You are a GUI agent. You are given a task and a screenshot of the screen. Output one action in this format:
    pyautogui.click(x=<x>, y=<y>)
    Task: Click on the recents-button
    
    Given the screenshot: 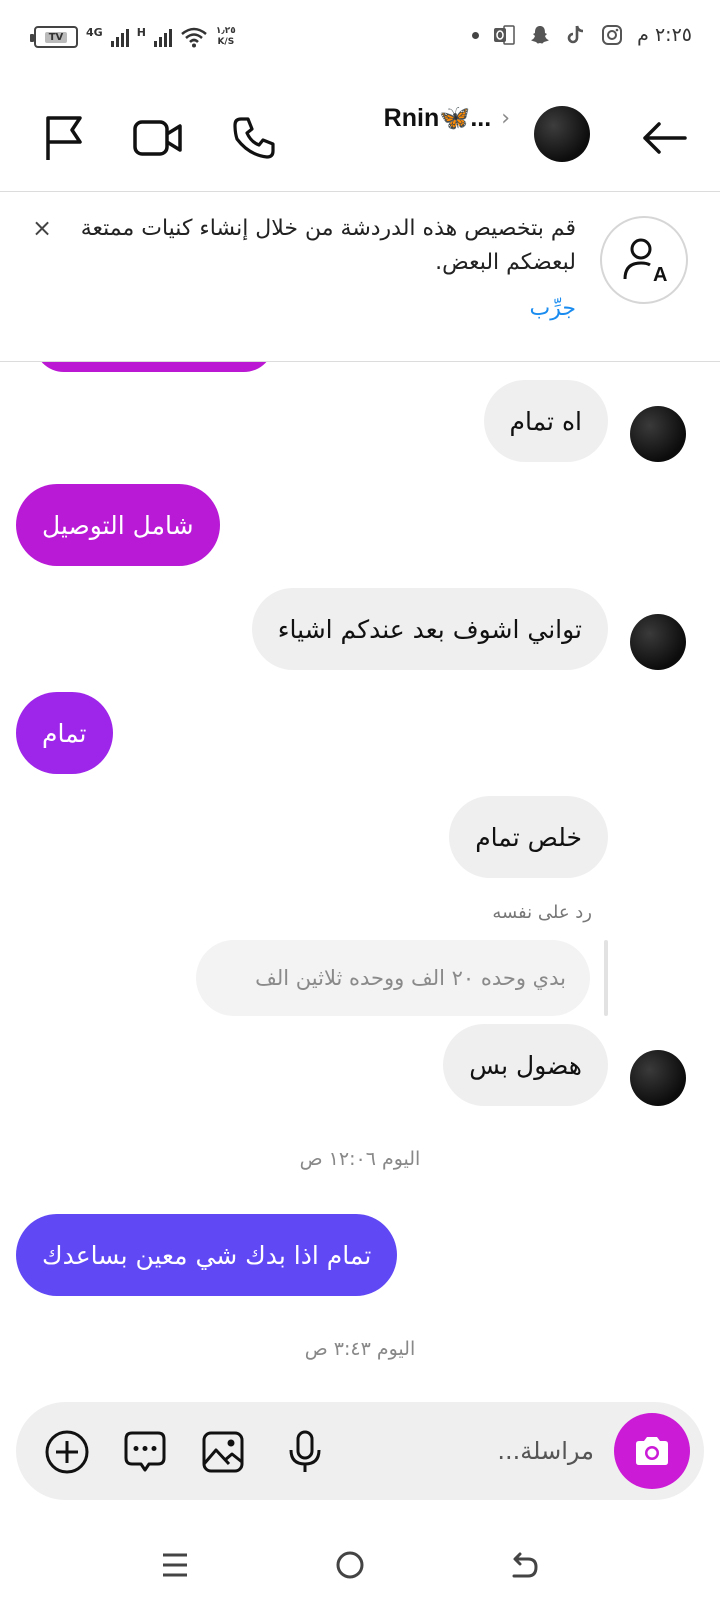 What is the action you would take?
    pyautogui.click(x=175, y=1565)
    